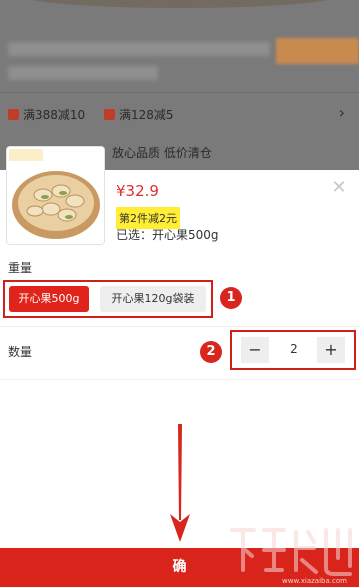  Describe the element at coordinates (139, 49) in the screenshot. I see `blurred-title` at that location.